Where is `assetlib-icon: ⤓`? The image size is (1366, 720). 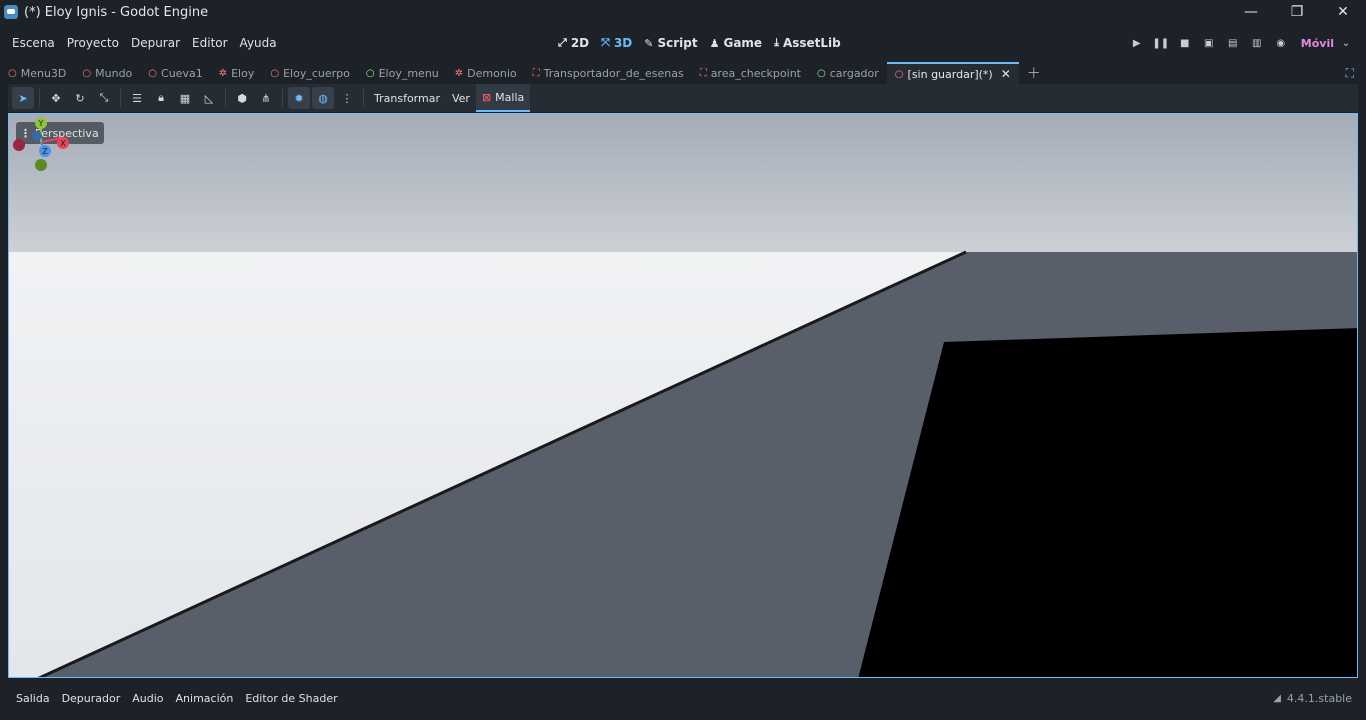
assetlib-icon: ⤓ is located at coordinates (776, 42).